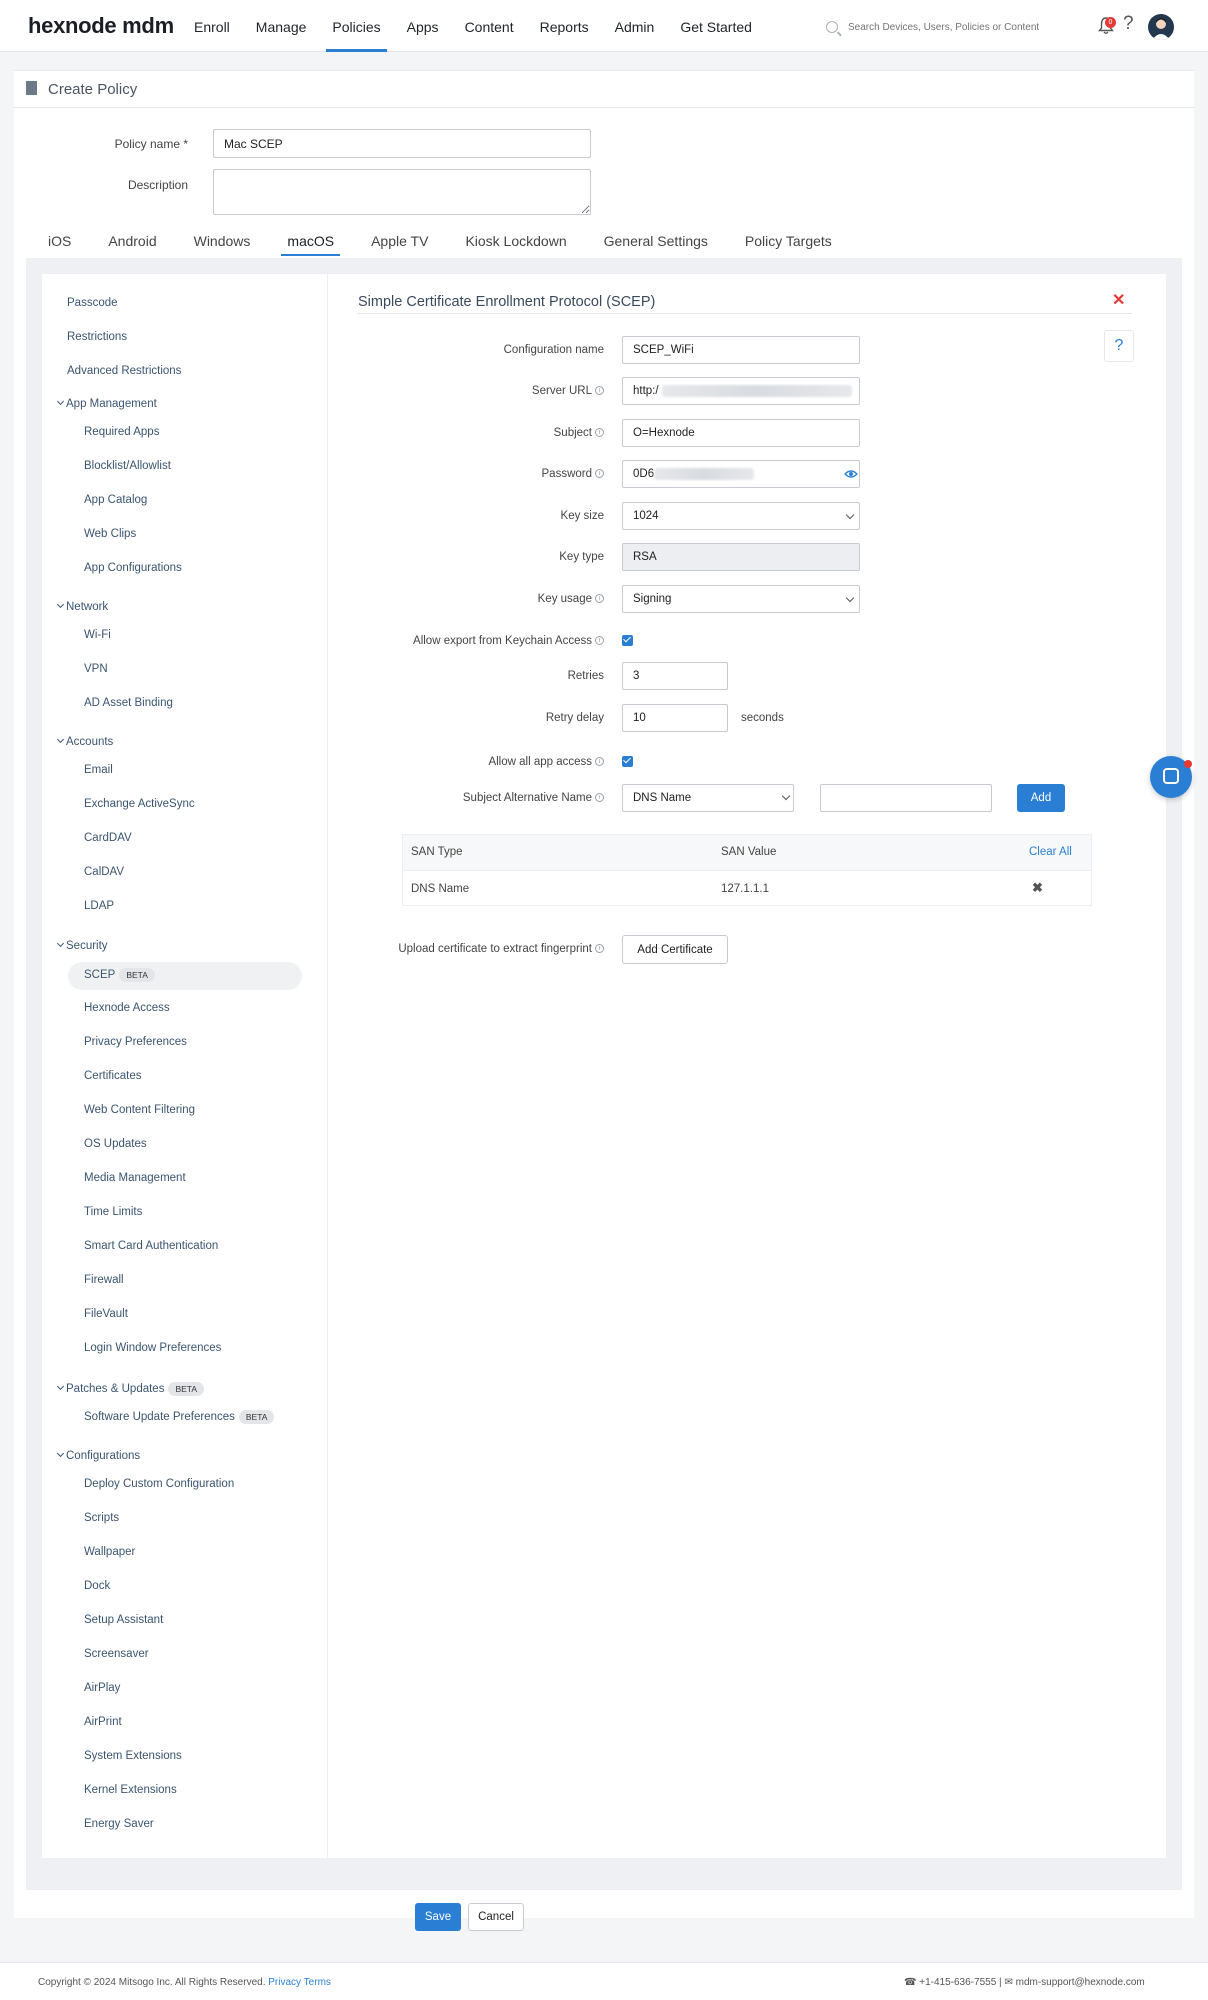  I want to click on tab-kiosk-lockdown: Kiosk Lockdown, so click(515, 245).